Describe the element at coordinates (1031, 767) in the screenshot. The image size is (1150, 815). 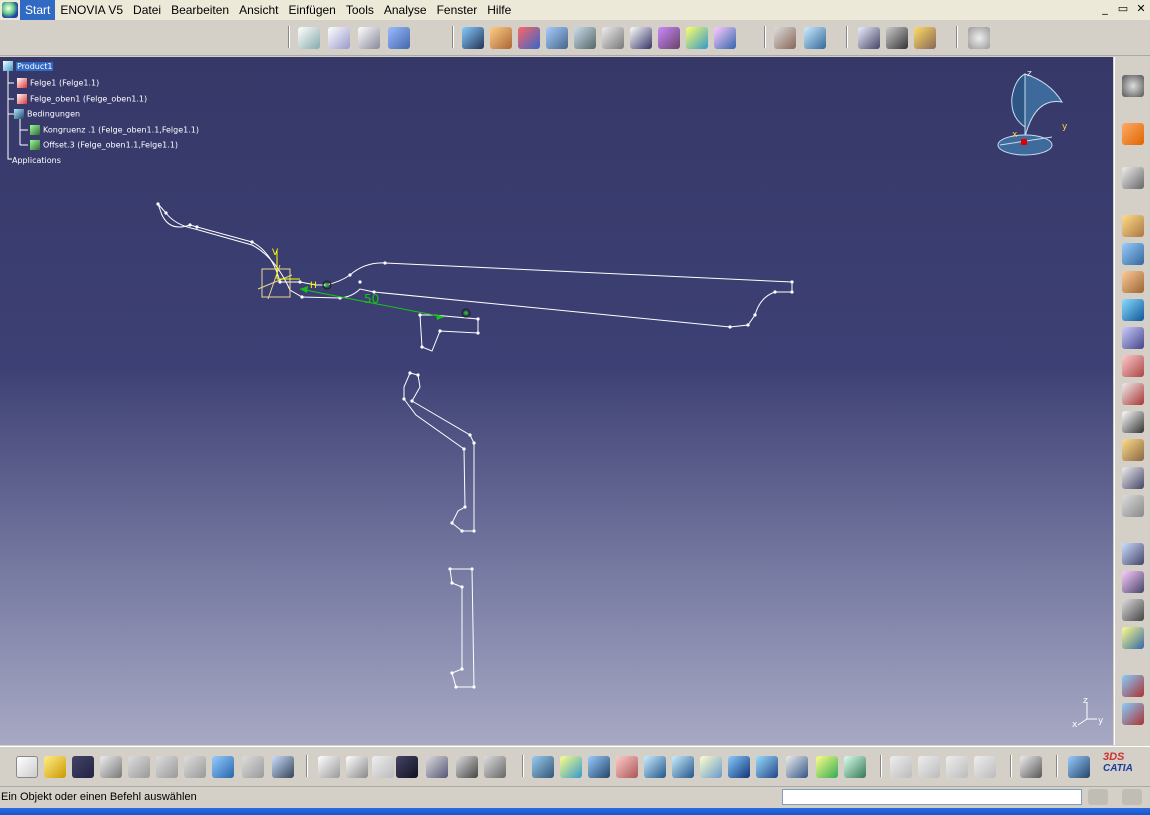
I see `bill-of-material-icon` at that location.